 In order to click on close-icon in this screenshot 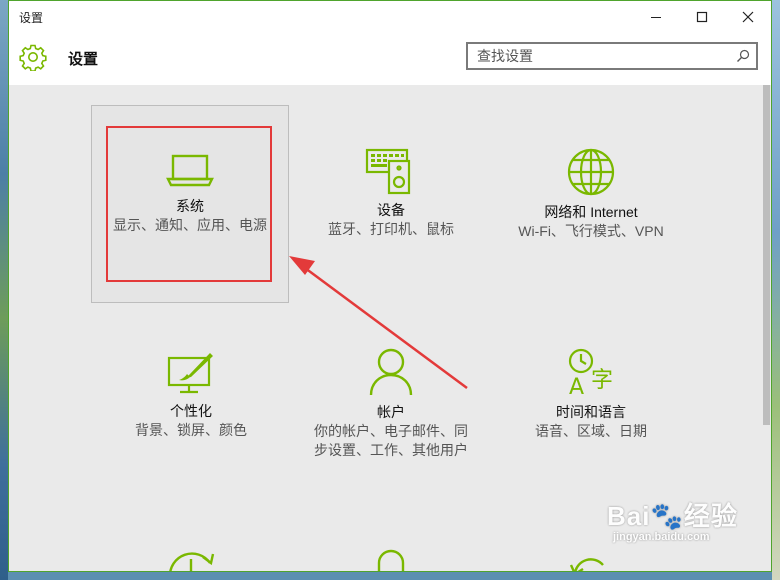, I will do `click(748, 17)`.